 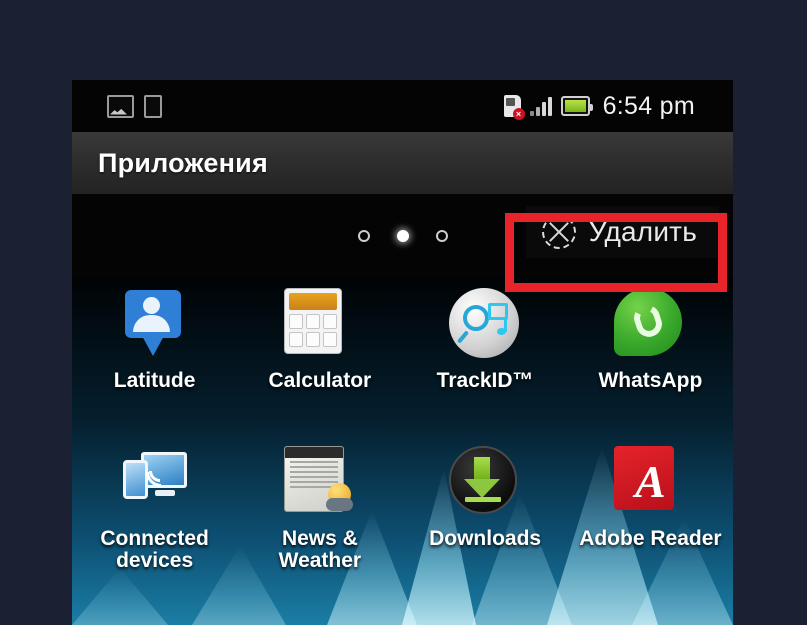 I want to click on app-label: News & Weather, so click(x=320, y=550).